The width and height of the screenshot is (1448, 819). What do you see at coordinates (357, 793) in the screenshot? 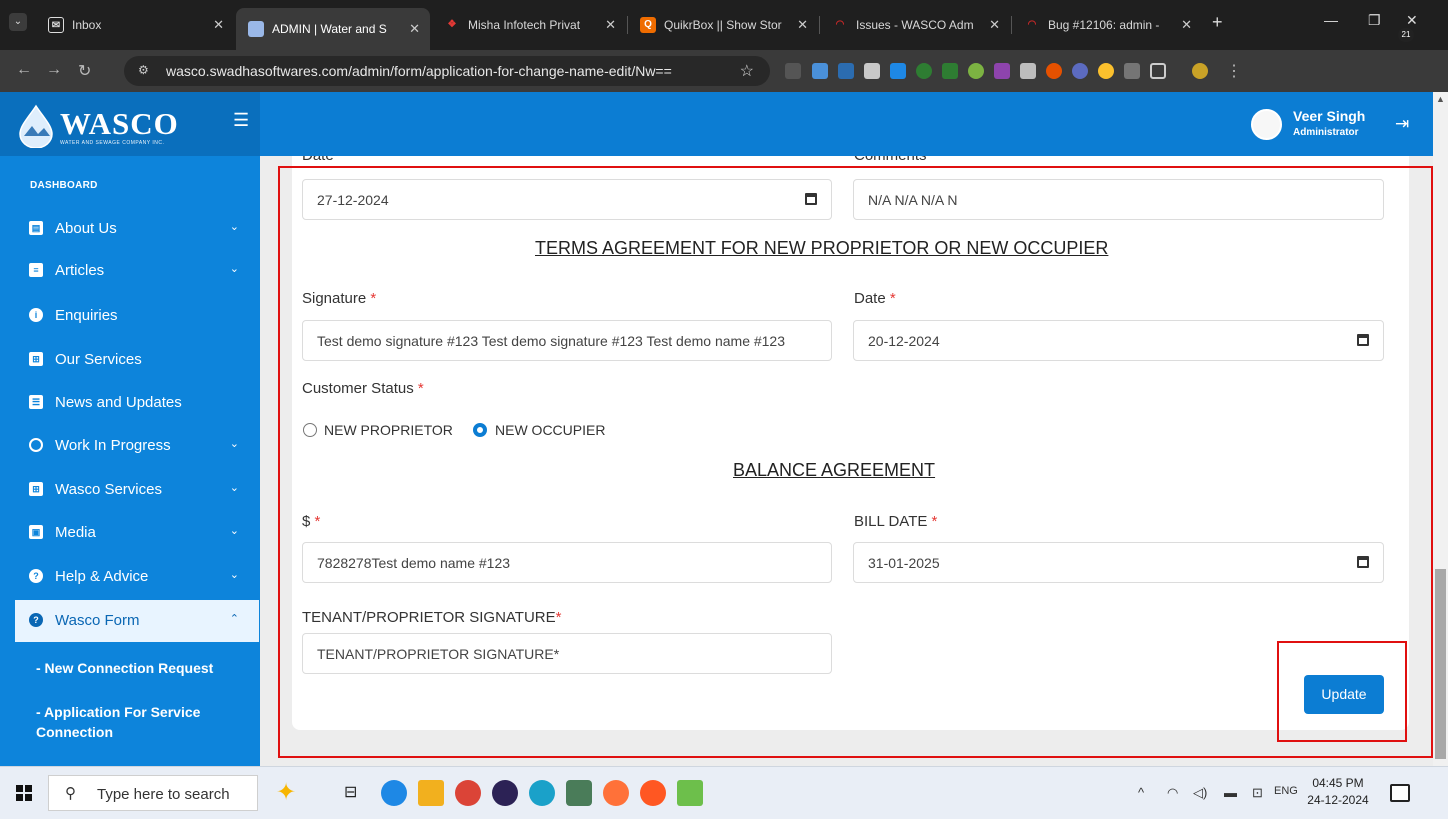
I see `task-view-icon: ⊟` at bounding box center [357, 793].